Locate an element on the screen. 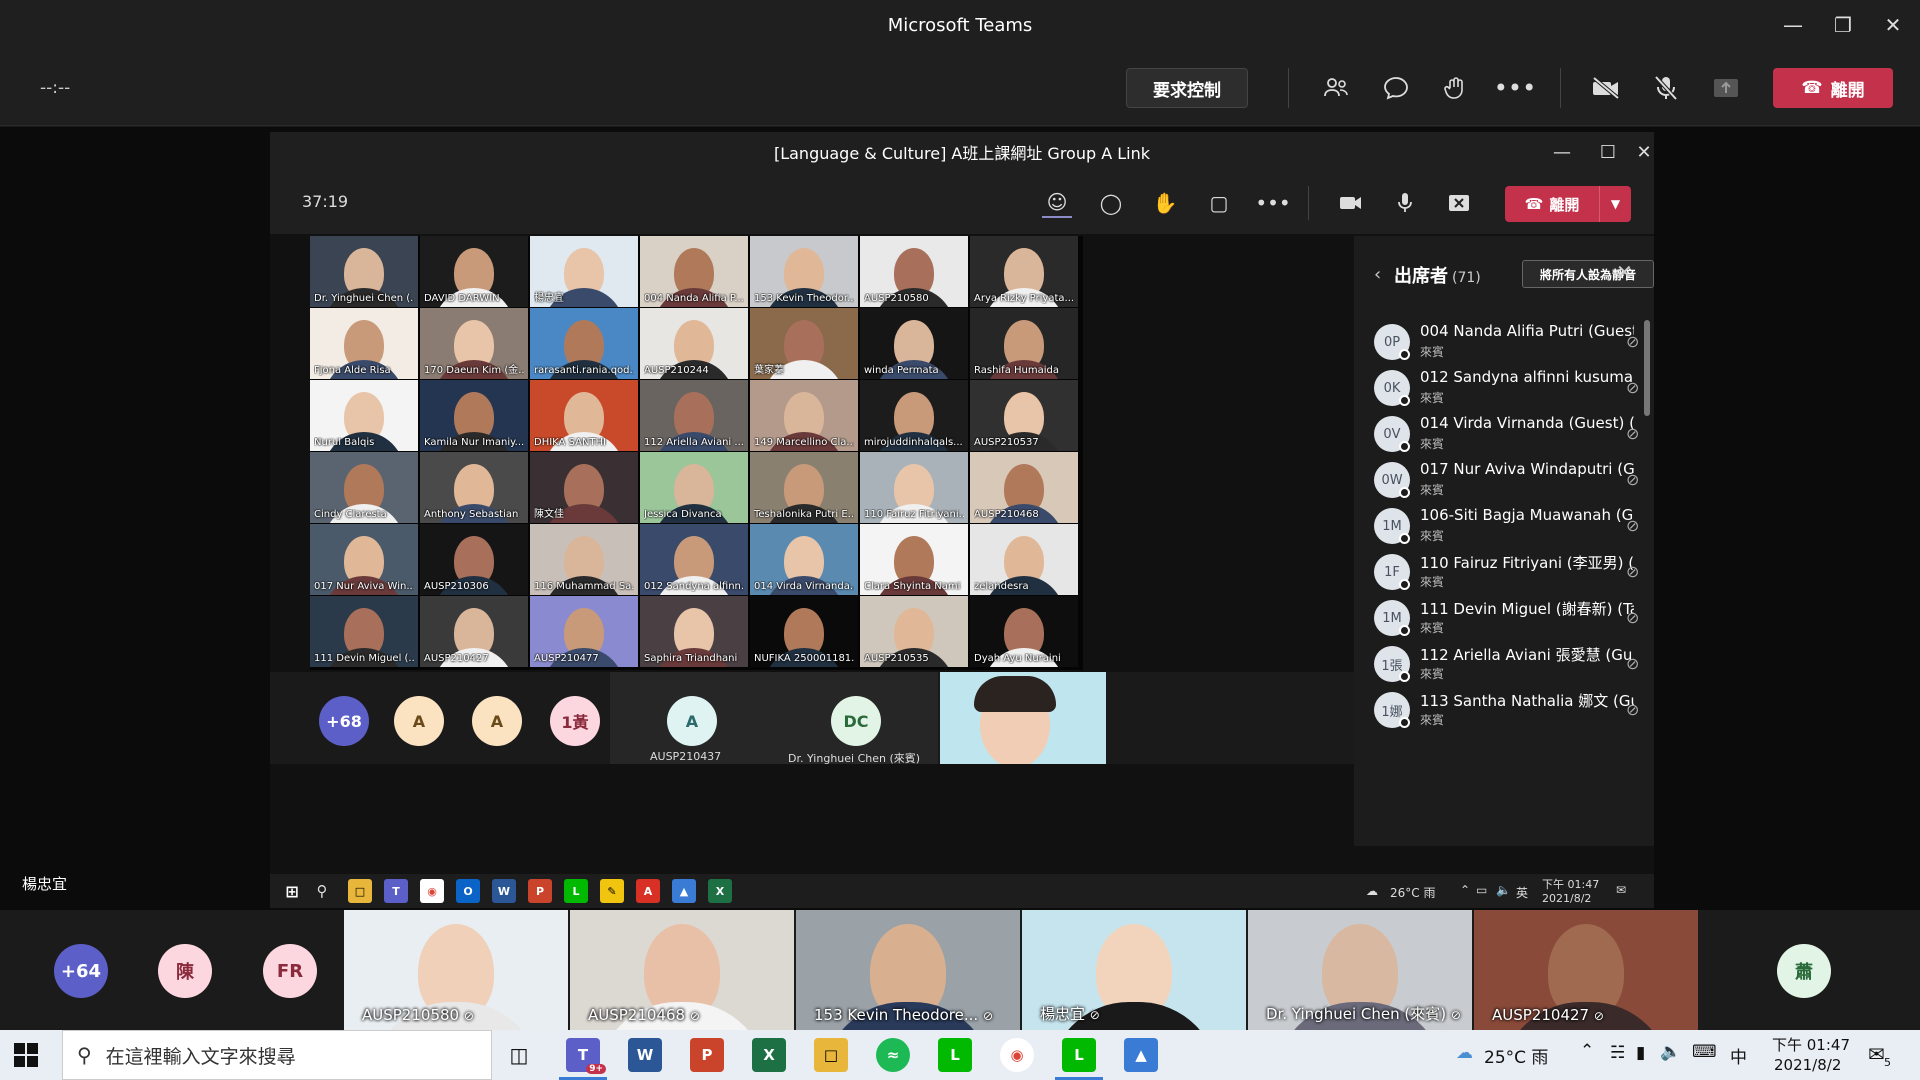  search-placeholder: 在這裡輸入文字來搜尋 is located at coordinates (200, 1056).